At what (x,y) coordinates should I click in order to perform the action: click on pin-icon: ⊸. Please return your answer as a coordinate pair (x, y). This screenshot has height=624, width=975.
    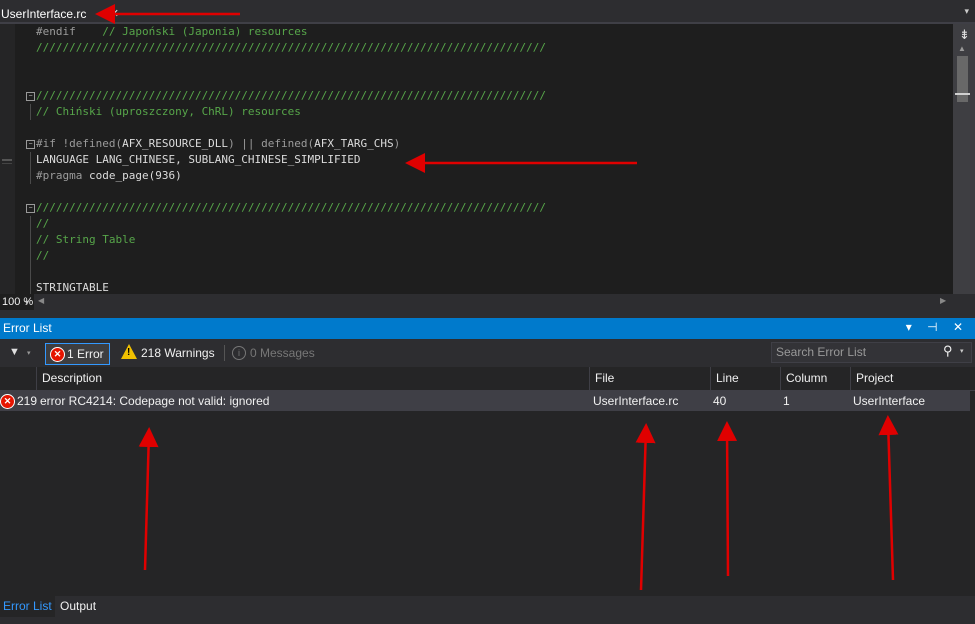
    Looking at the image, I should click on (102, 13).